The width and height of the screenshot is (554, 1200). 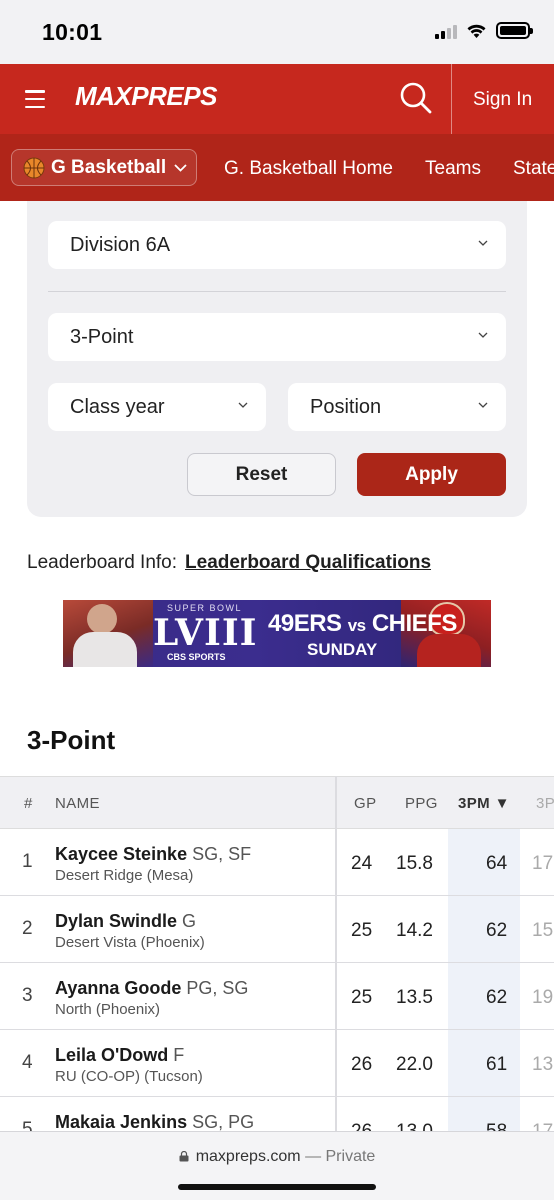 I want to click on ad-numeral: LVIII, so click(x=205, y=633).